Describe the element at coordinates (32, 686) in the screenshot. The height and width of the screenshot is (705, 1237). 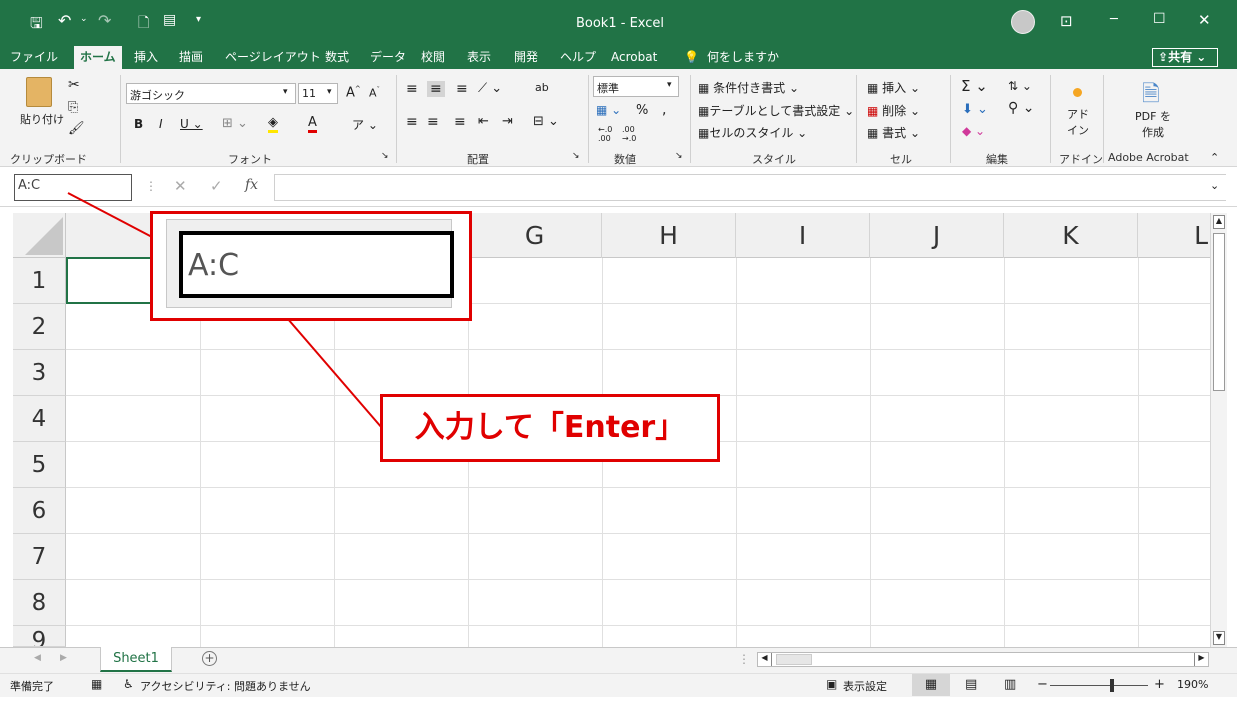
I see `status-ready: 準備完了` at that location.